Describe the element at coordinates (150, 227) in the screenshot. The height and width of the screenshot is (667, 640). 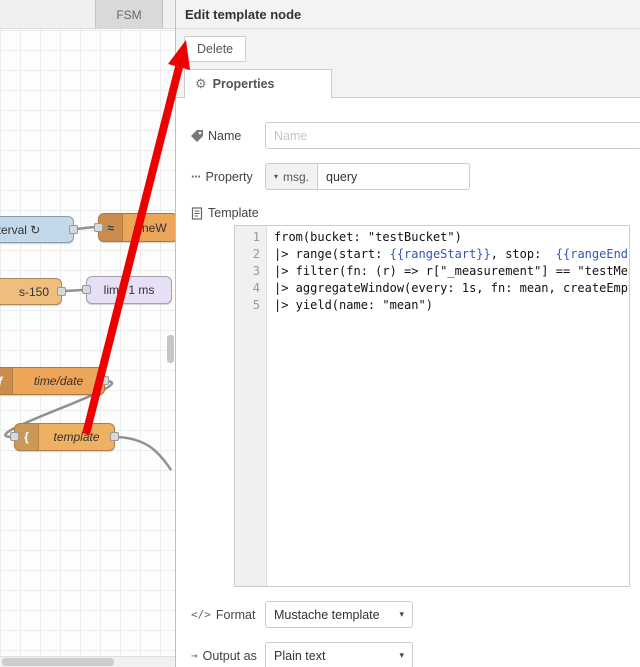
I see `node-label: sineW` at that location.